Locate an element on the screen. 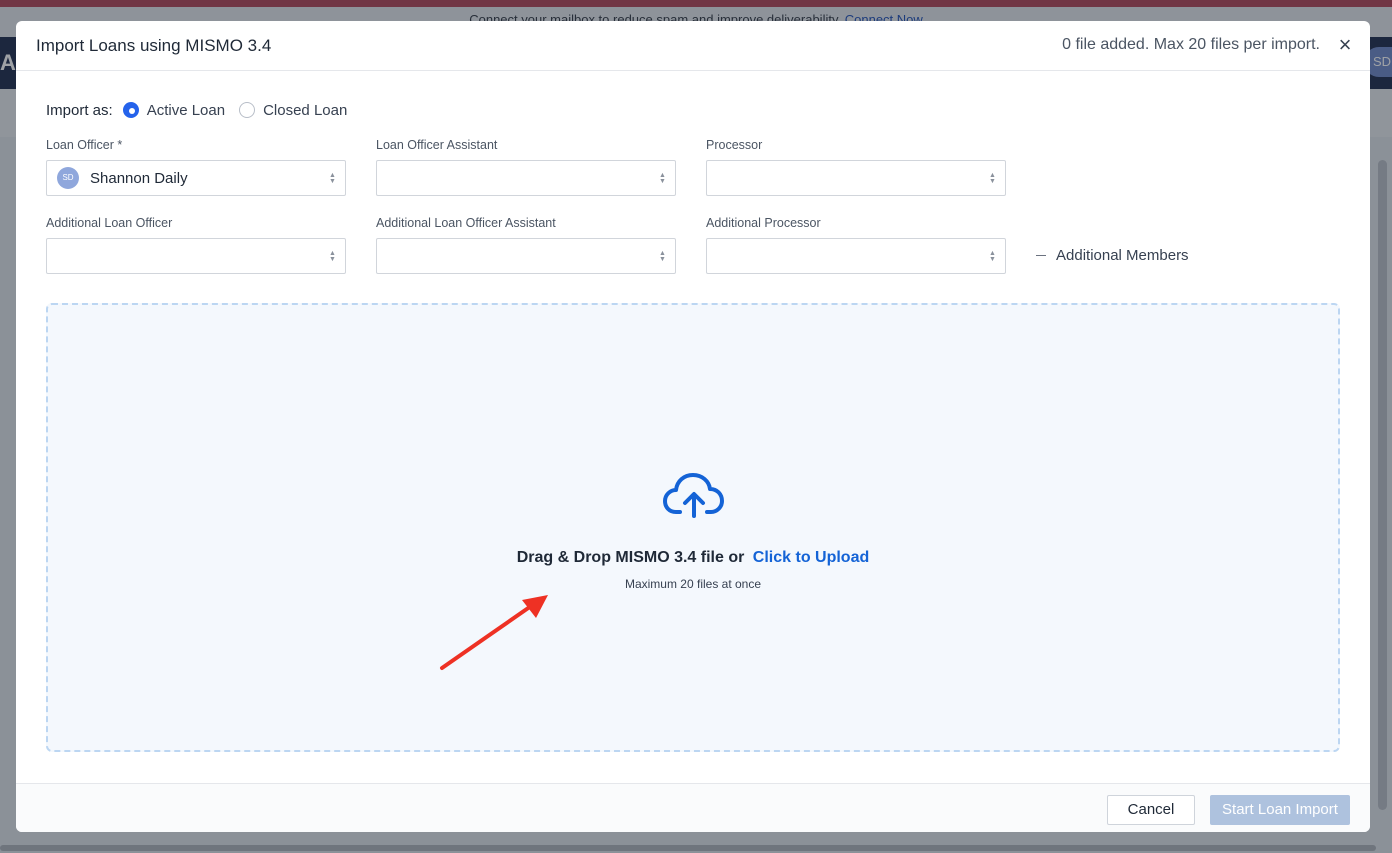  loan-officer-field: Loan Officer * SD Shannon Daily ▲ ▼ is located at coordinates (196, 167).